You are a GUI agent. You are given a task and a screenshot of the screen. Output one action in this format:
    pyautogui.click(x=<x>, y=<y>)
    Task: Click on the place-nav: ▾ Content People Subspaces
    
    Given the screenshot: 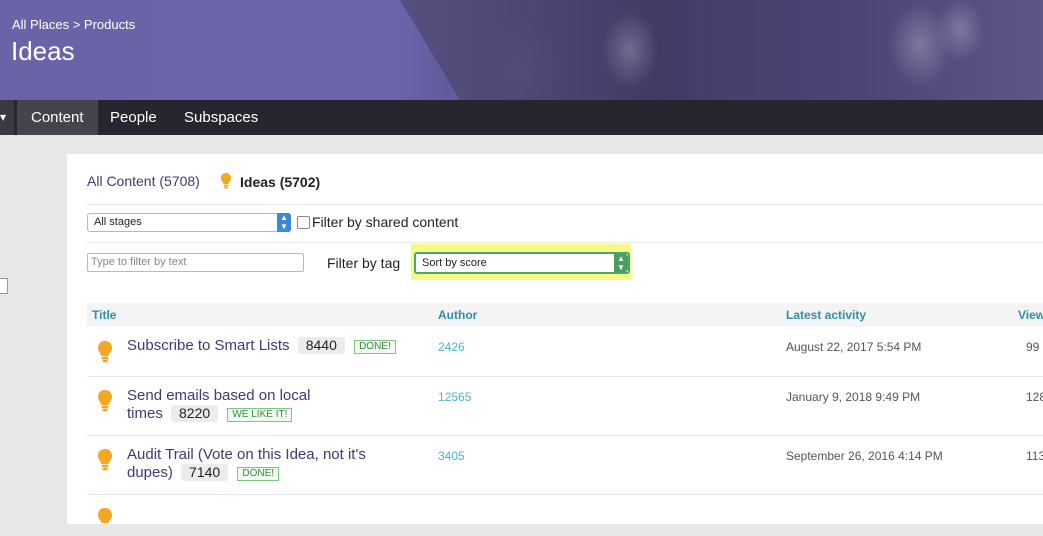 What is the action you would take?
    pyautogui.click(x=521, y=117)
    